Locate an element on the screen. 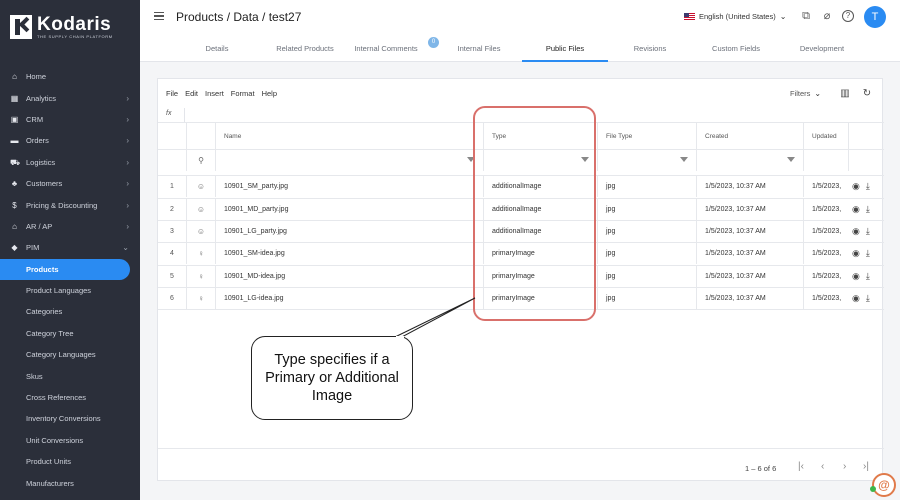 The image size is (900, 500). callout-pointer-cover is located at coordinates (400, 337).